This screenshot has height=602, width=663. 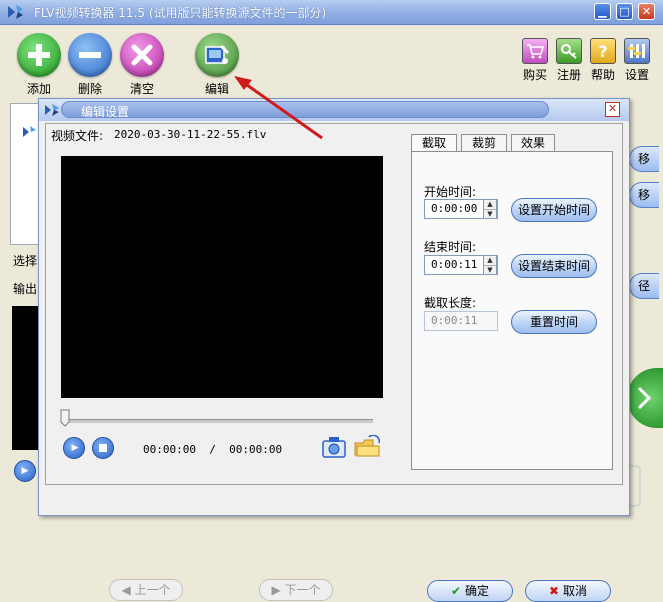 I want to click on start-time-spinner: ▲ ▼, so click(x=490, y=209).